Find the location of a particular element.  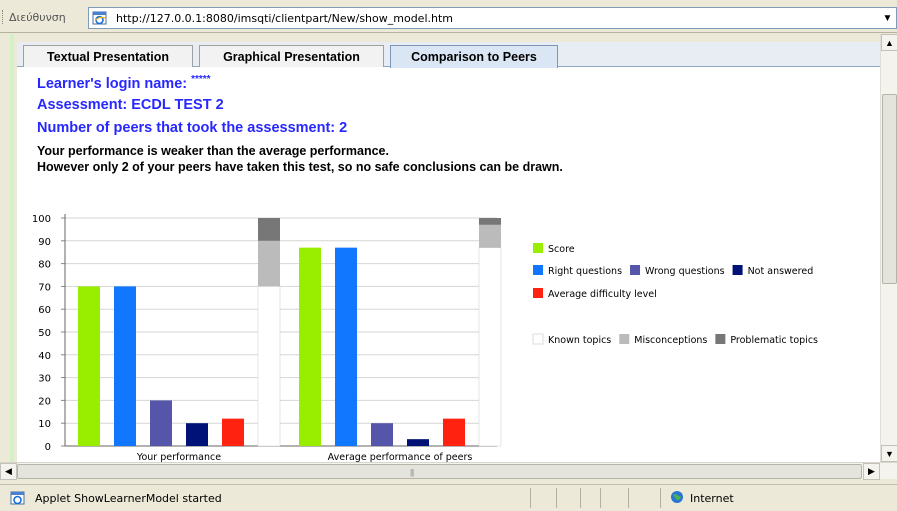

y-tick-label: 30 is located at coordinates (44, 379).